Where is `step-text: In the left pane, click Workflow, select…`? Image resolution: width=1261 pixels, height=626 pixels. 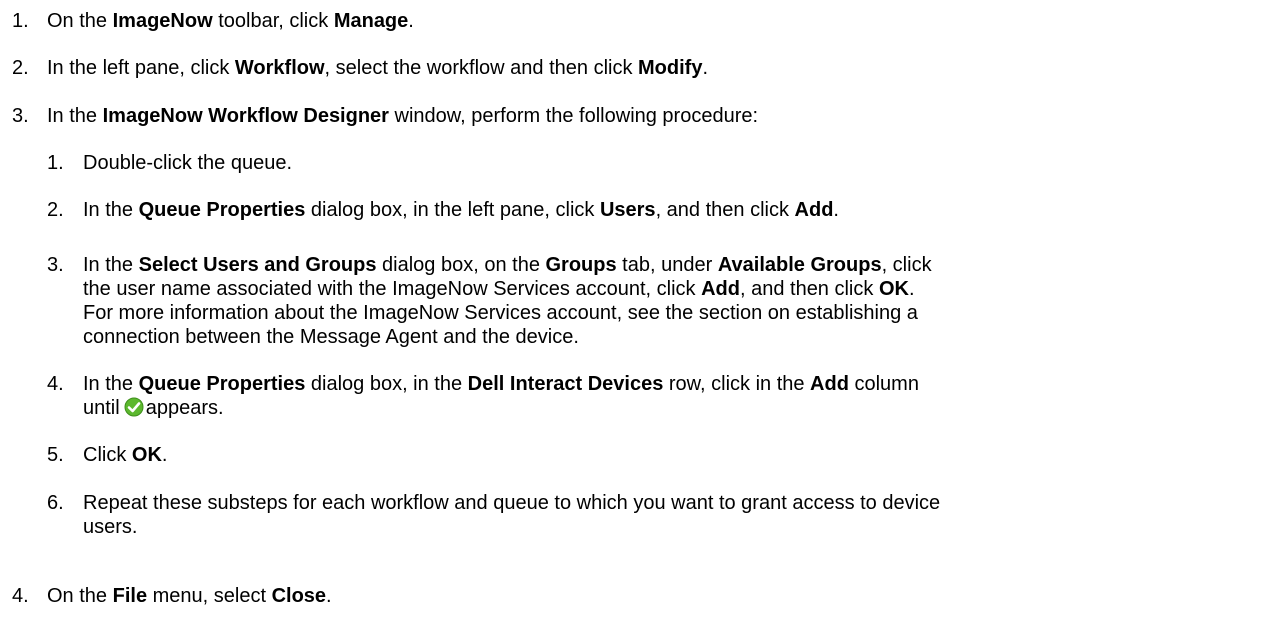
step-text: In the left pane, click Workflow, select… is located at coordinates (378, 68).